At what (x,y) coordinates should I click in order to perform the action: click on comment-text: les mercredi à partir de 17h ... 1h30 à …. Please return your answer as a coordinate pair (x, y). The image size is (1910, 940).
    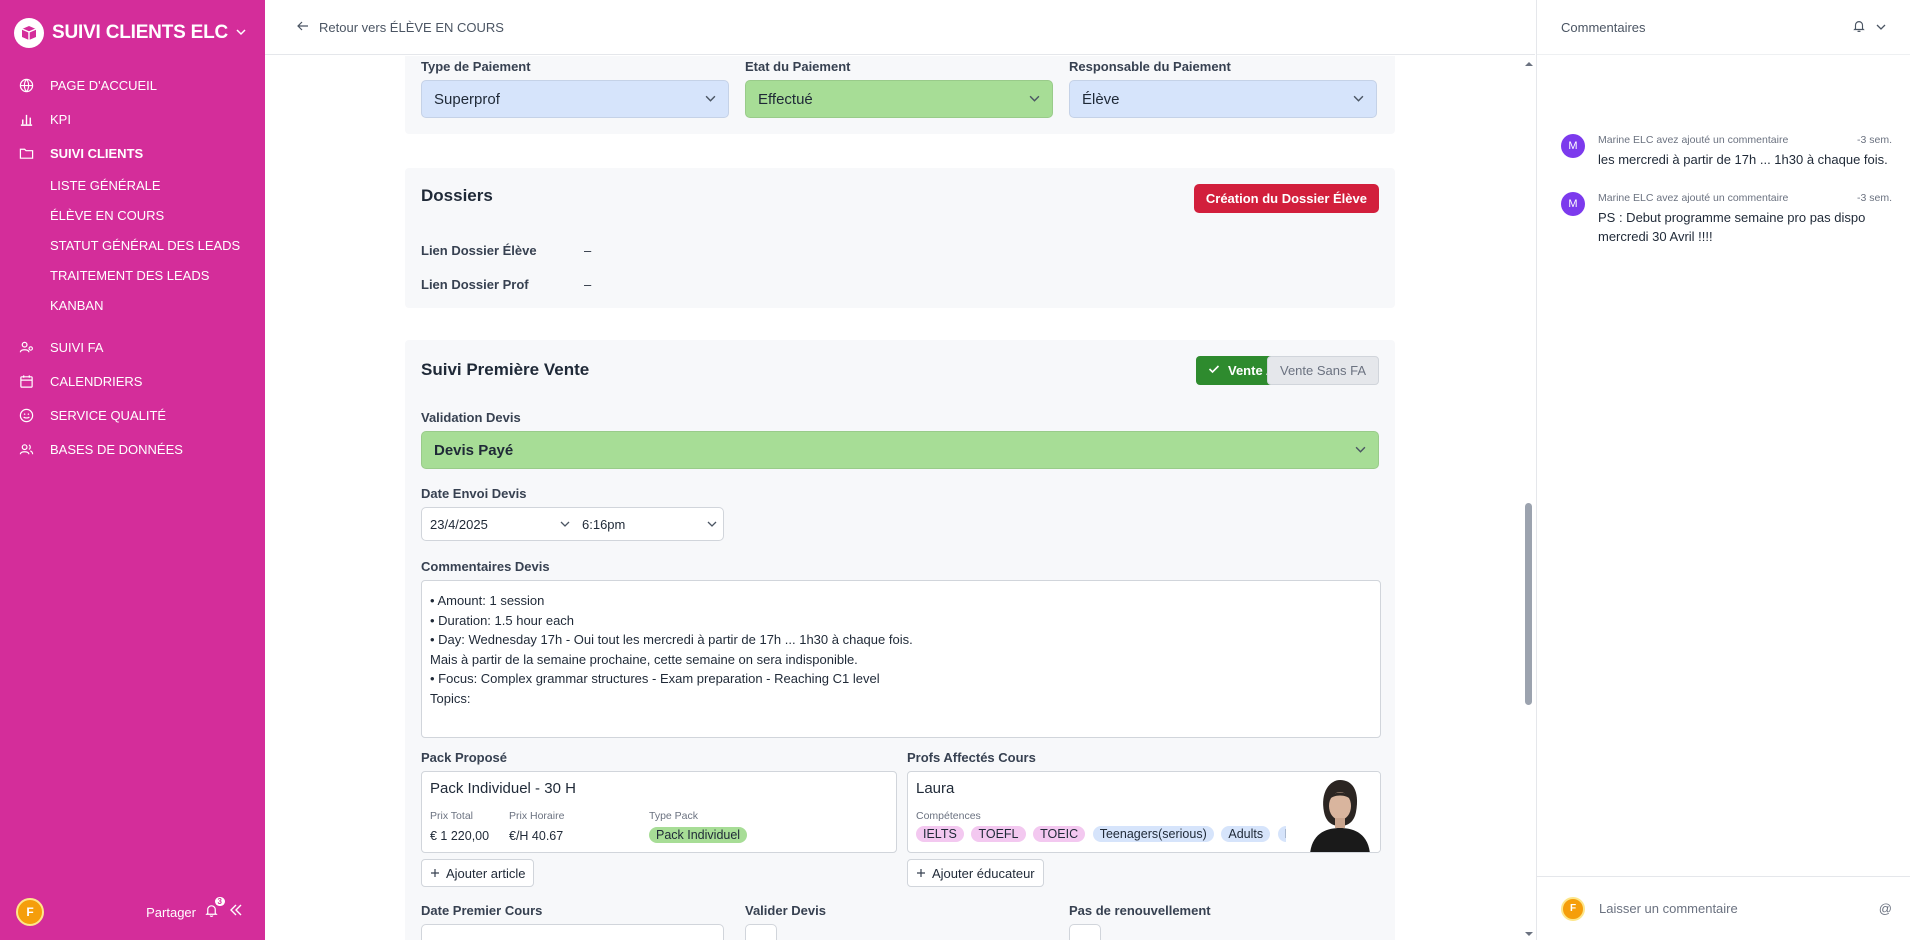
    Looking at the image, I should click on (1743, 159).